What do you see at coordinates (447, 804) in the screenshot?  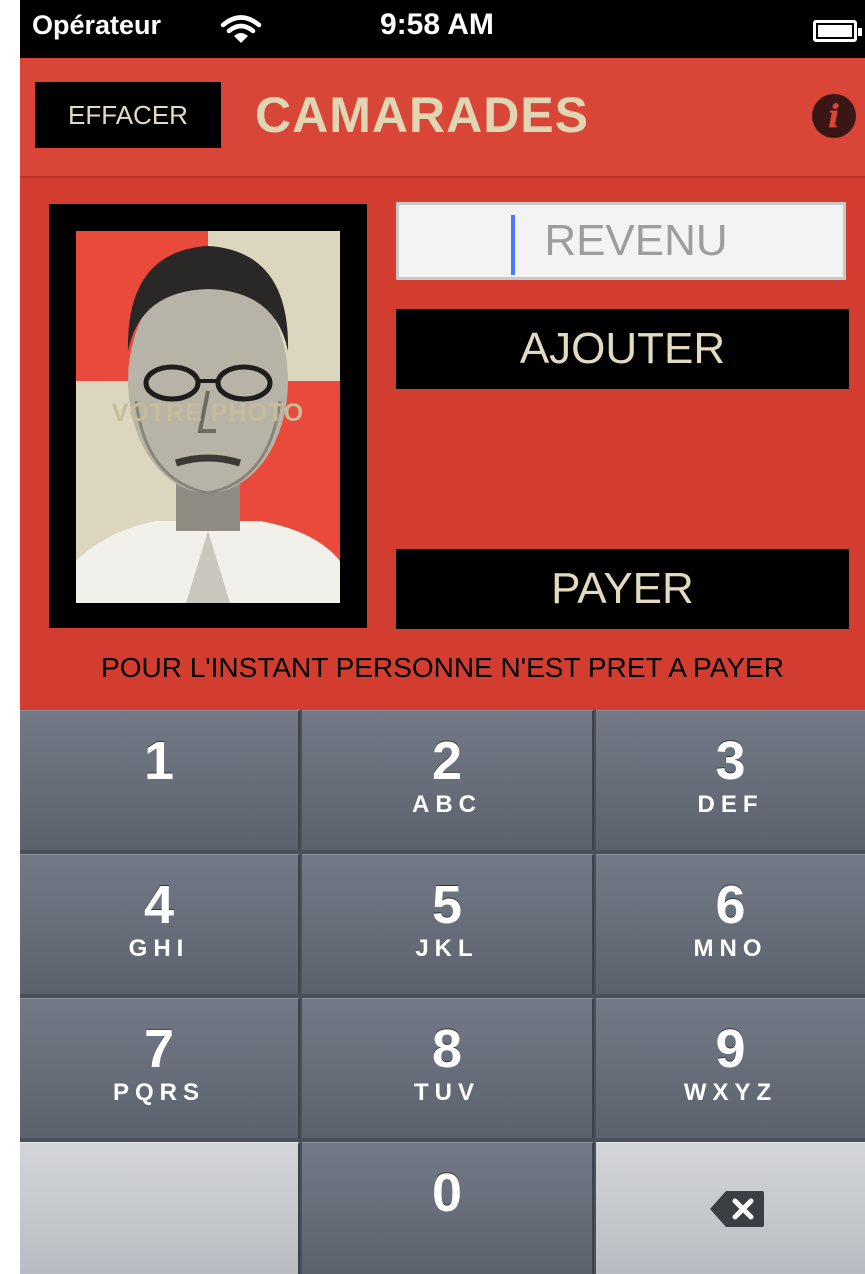 I see `key-letters: ABC` at bounding box center [447, 804].